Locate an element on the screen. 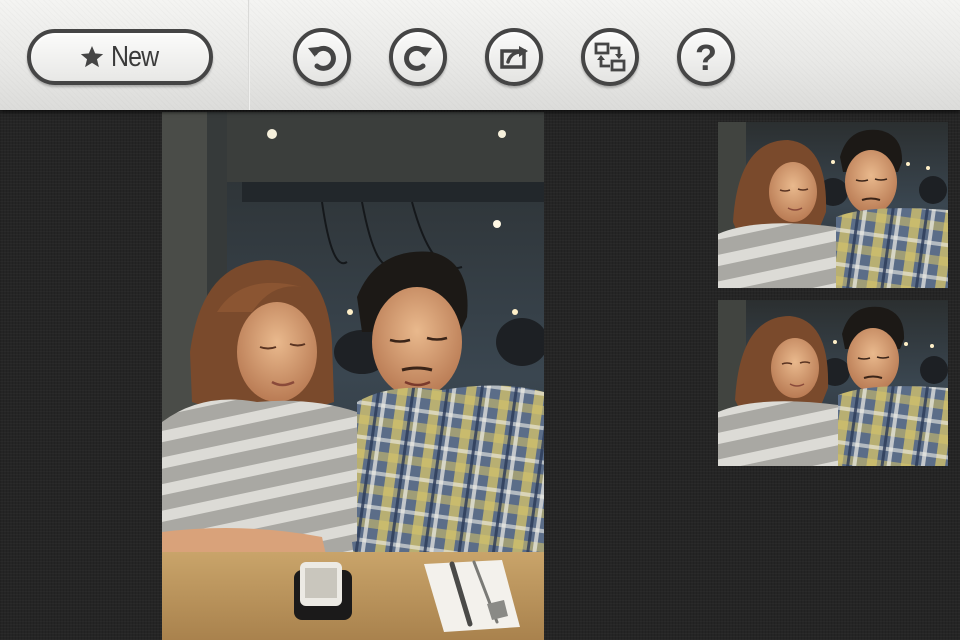  share-box-icon is located at coordinates (514, 57).